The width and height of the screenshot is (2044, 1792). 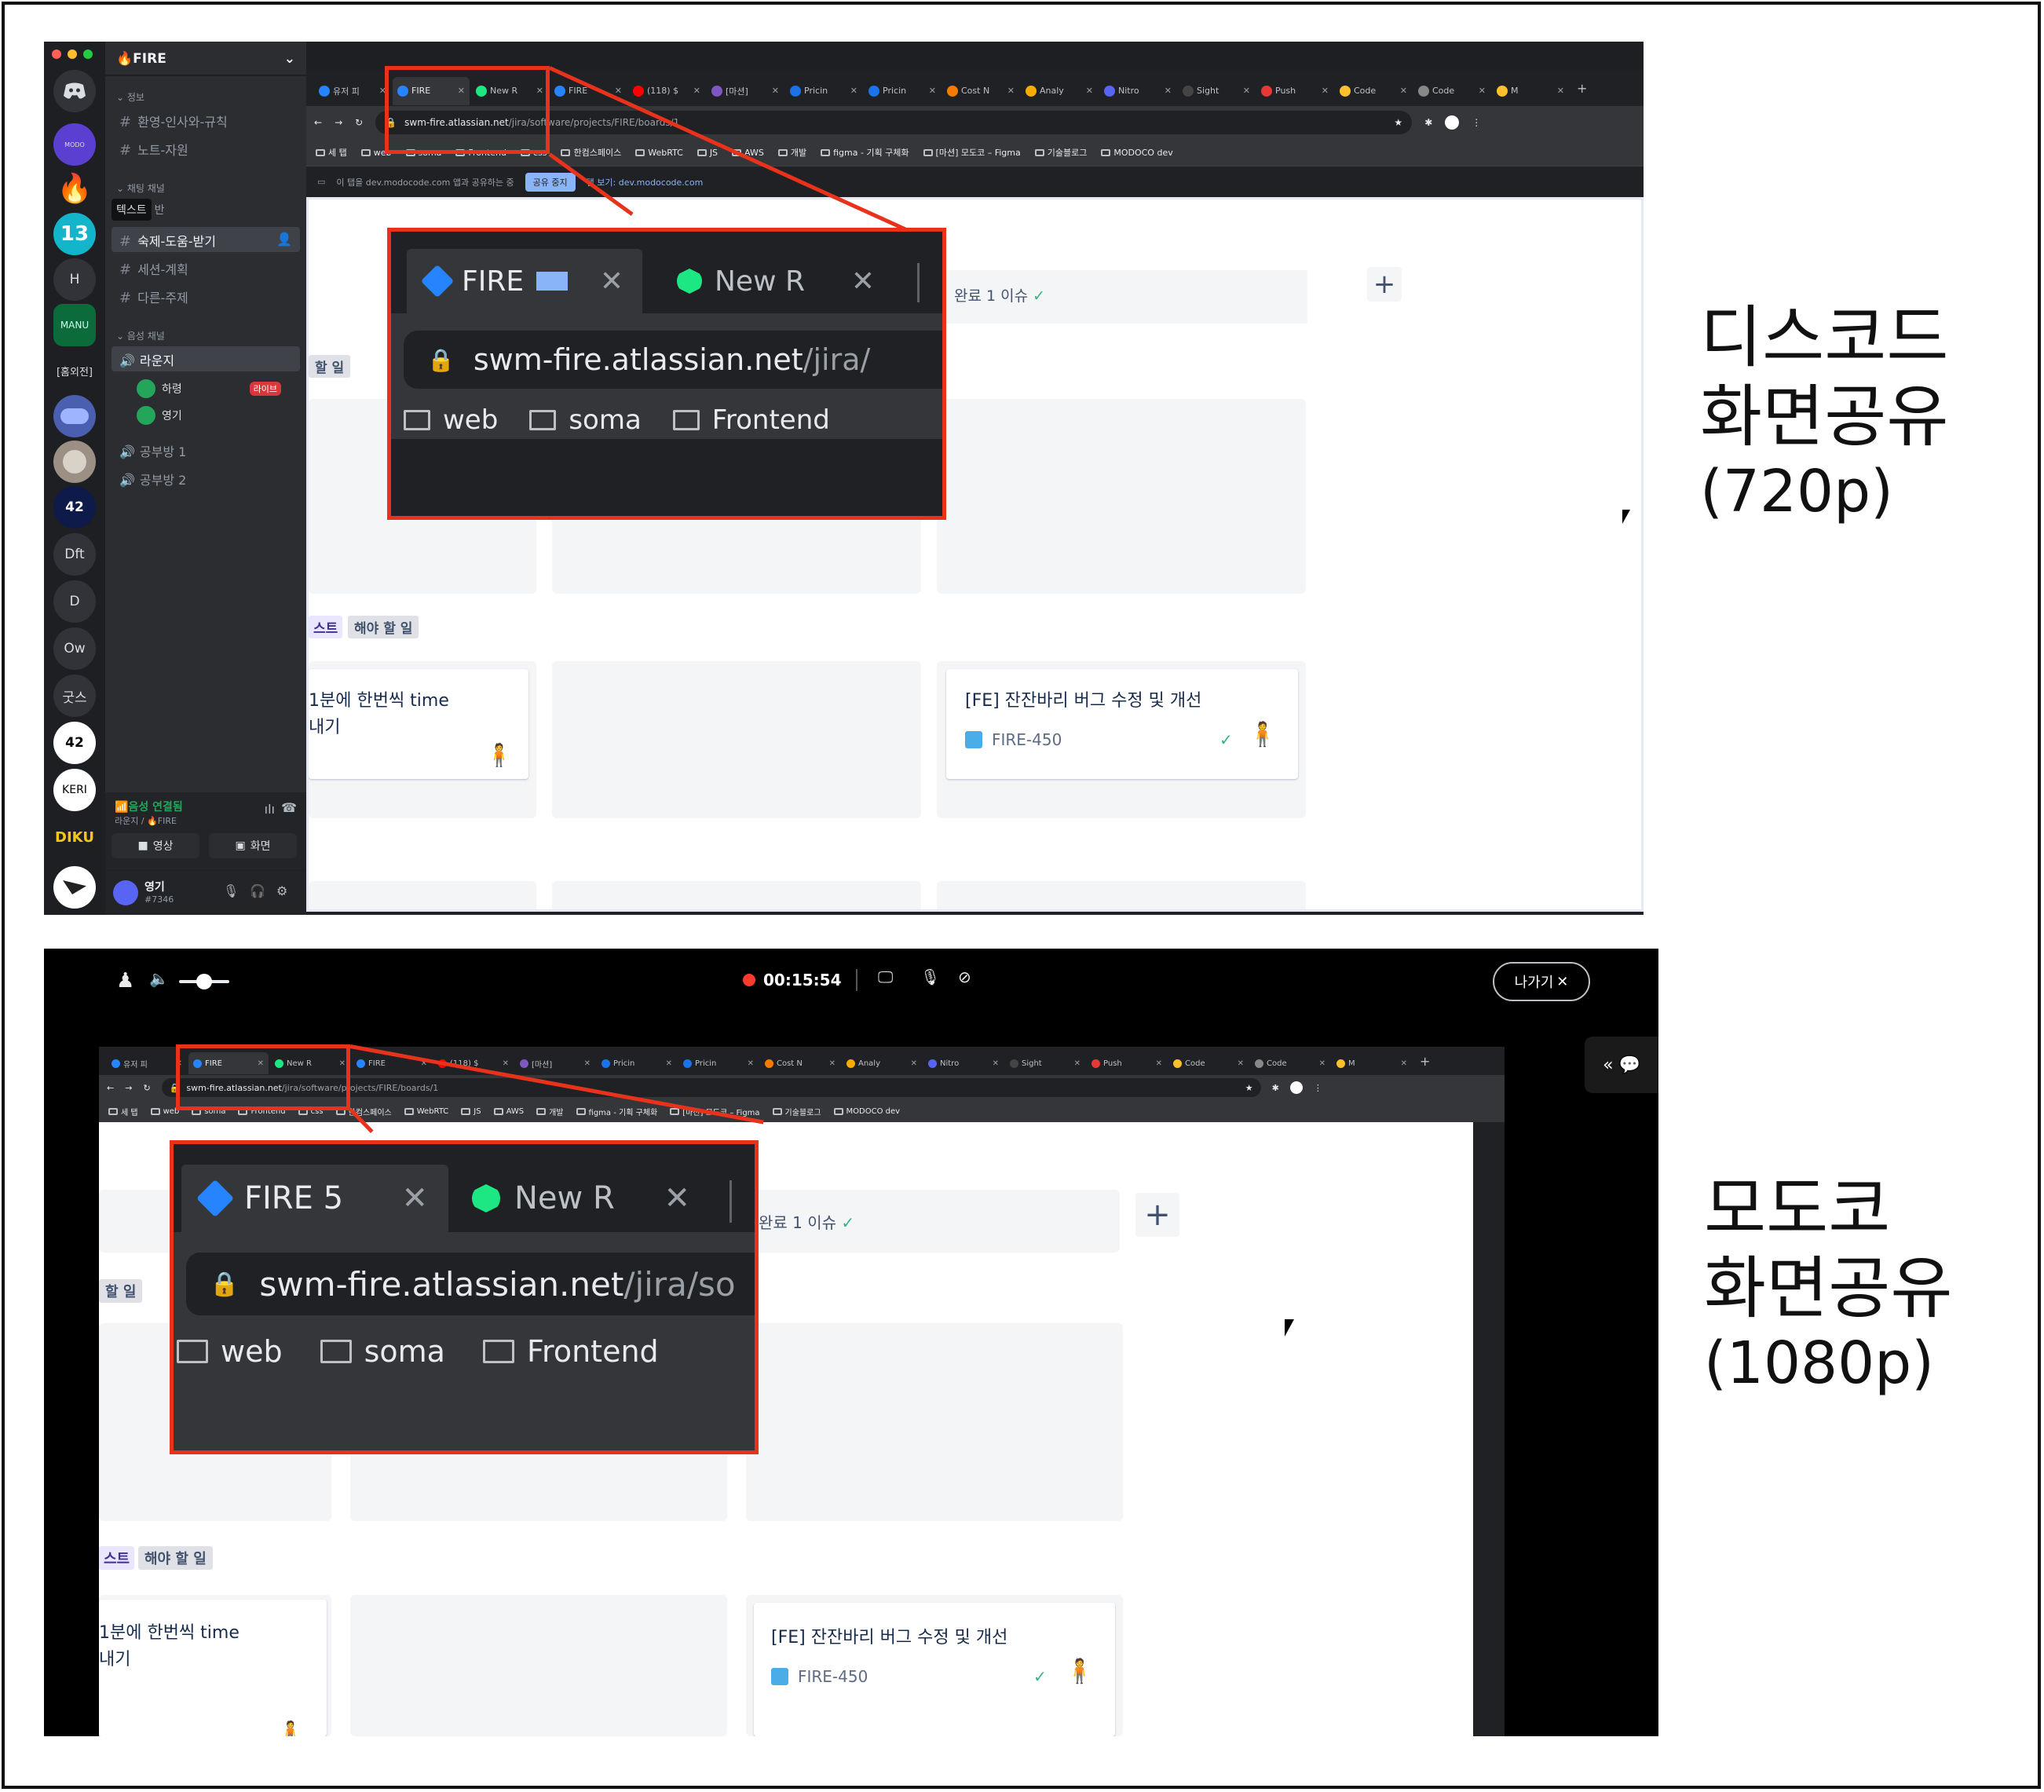 What do you see at coordinates (796, 1111) in the screenshot?
I see `bookmark-item: 기술블로그` at bounding box center [796, 1111].